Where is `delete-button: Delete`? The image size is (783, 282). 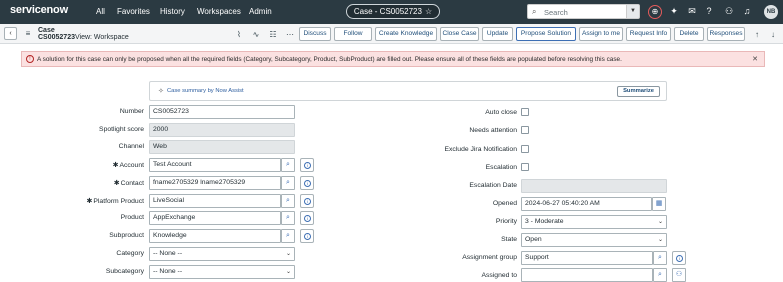 delete-button: Delete is located at coordinates (689, 34).